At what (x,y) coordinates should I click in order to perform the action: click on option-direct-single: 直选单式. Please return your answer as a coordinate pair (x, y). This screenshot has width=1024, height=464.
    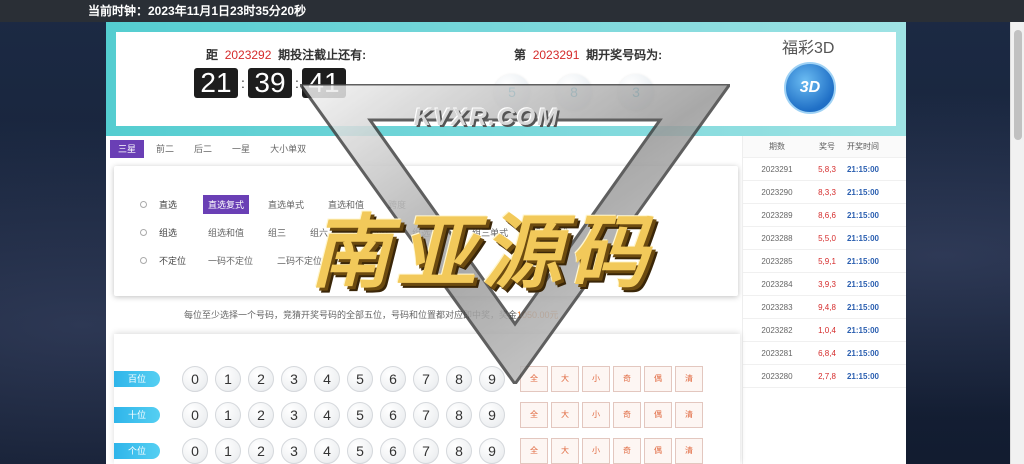
    Looking at the image, I should click on (286, 204).